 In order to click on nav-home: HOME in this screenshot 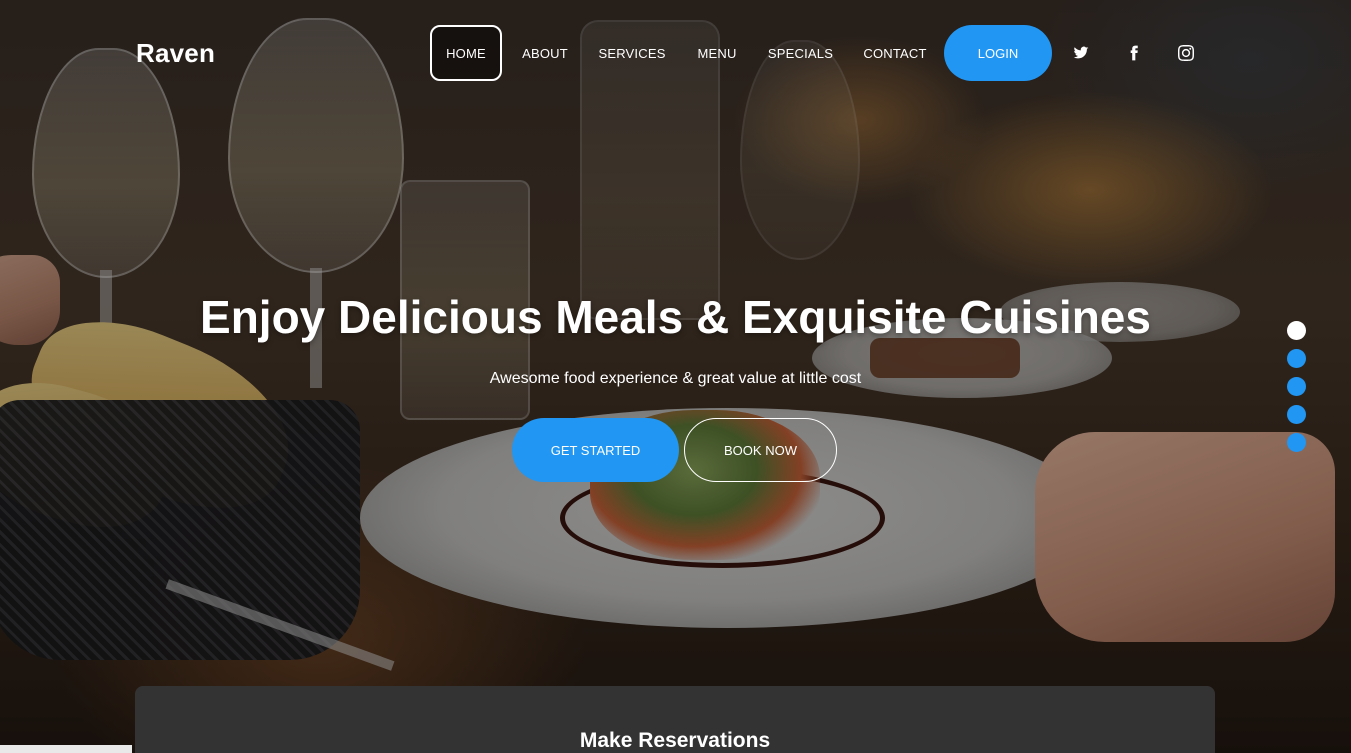, I will do `click(466, 53)`.